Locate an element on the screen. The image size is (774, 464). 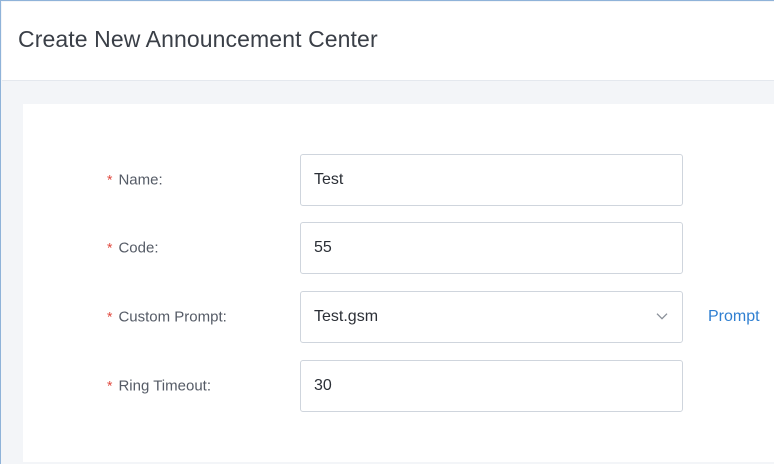
custom-prompt-row: * Custom Prompt: Test.gsm Prompt is located at coordinates (398, 317).